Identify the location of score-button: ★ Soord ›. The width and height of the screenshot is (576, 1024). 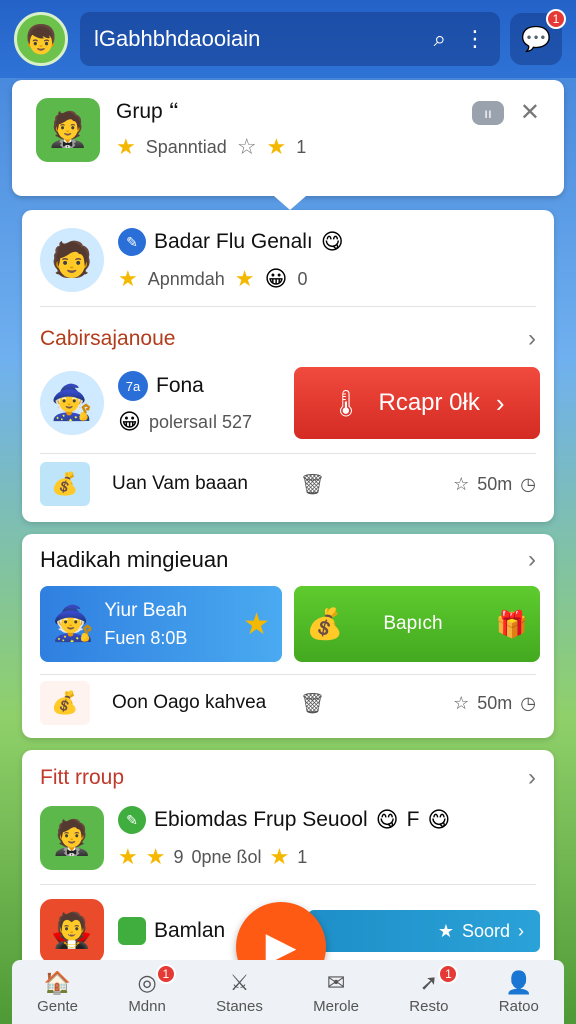
(424, 931).